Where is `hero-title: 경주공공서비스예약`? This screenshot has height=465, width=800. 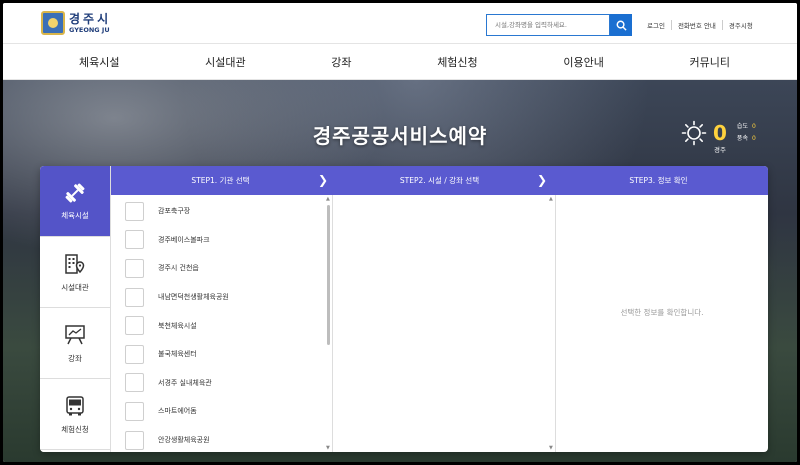
hero-title: 경주공공서비스예약 is located at coordinates (400, 136).